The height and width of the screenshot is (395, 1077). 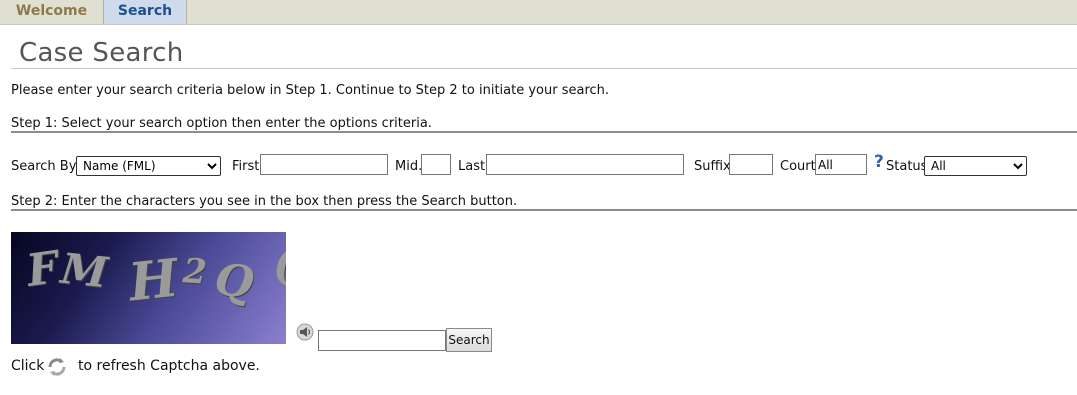 I want to click on court-input, so click(x=841, y=164).